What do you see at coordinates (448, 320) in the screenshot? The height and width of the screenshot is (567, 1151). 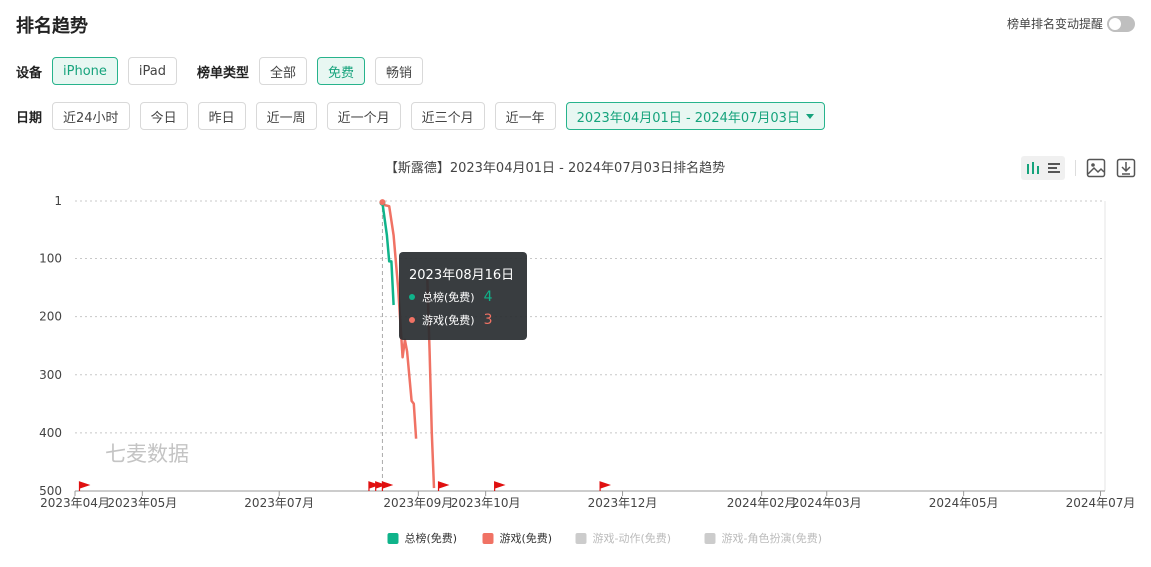 I see `tooltip-series-name: 游戏(免费)` at bounding box center [448, 320].